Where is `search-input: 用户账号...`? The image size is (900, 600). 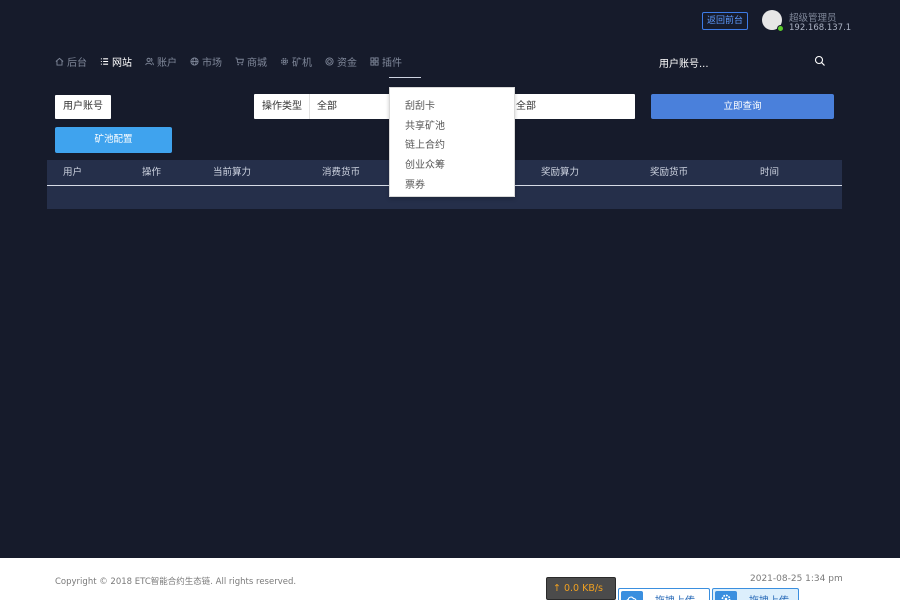
search-input: 用户账号... is located at coordinates (684, 62).